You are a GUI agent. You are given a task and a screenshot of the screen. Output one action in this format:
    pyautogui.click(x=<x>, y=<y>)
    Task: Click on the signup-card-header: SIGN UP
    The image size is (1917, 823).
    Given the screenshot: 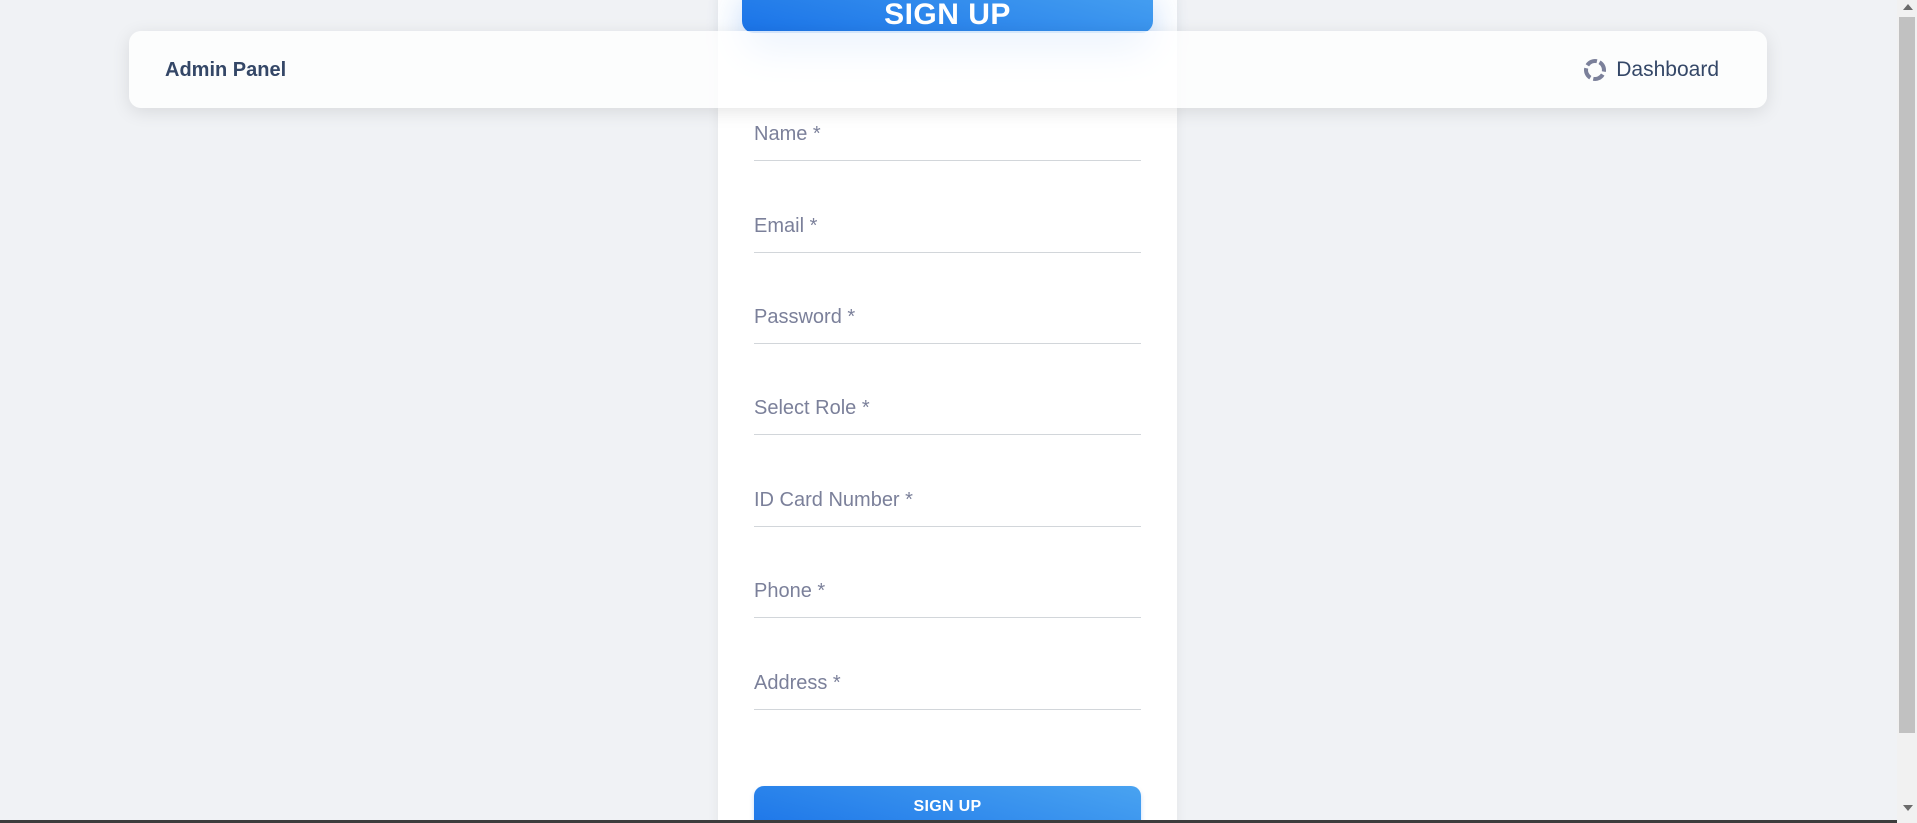 What is the action you would take?
    pyautogui.click(x=947, y=16)
    